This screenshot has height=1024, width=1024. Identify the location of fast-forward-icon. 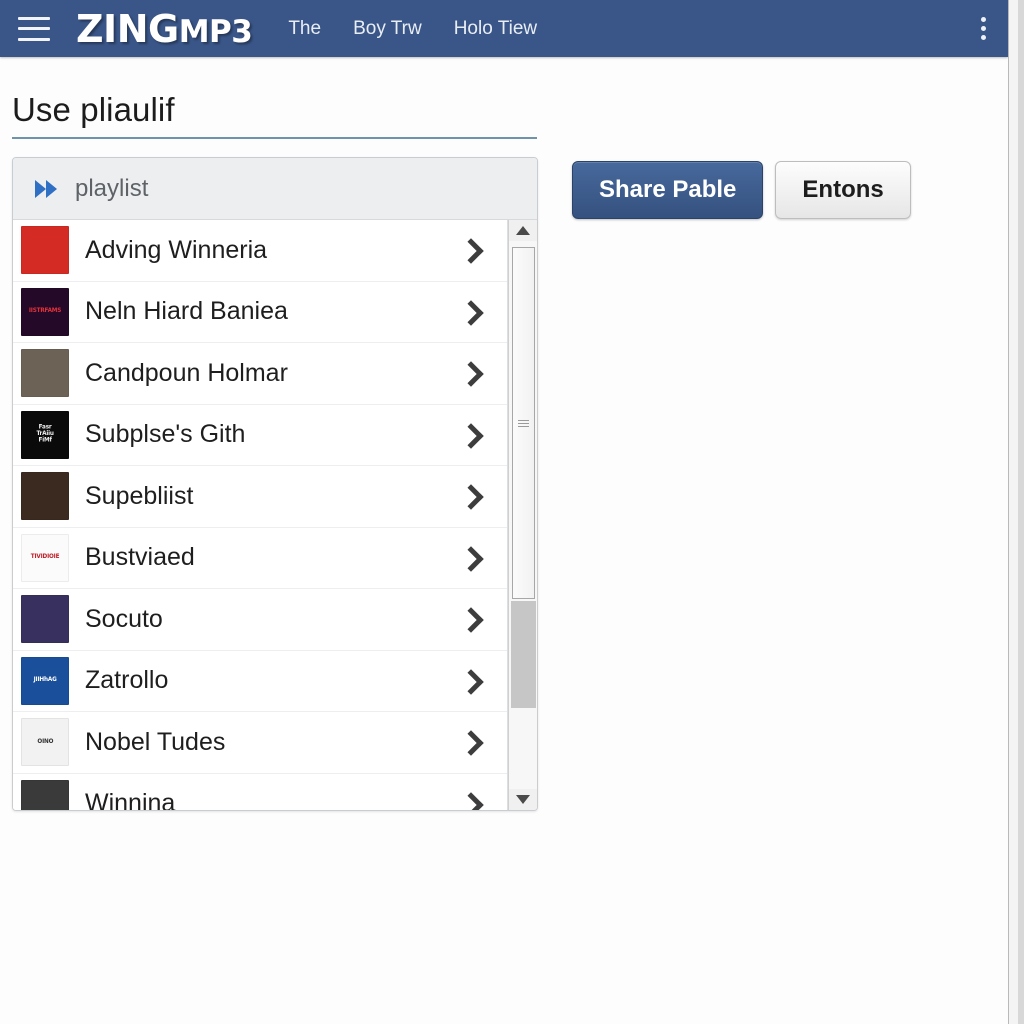
(48, 188).